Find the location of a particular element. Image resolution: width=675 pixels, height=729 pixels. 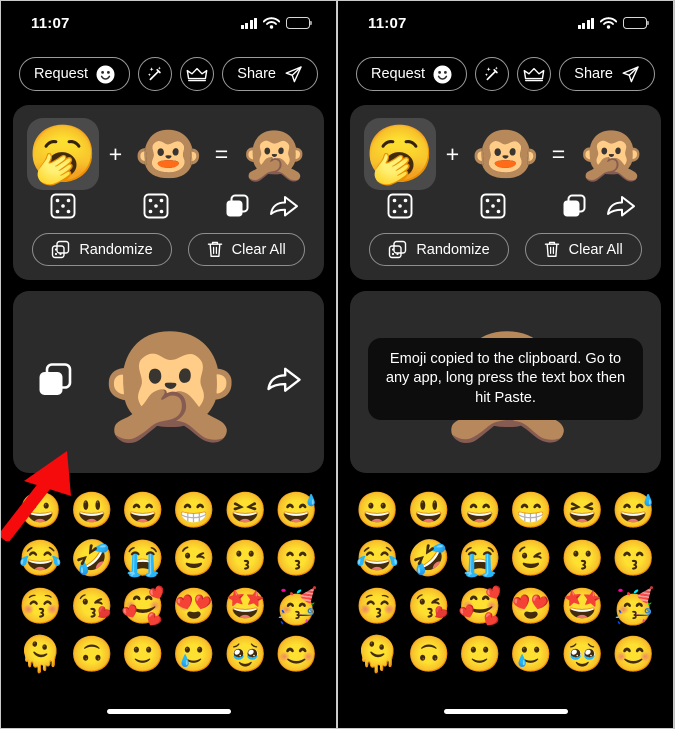

dice-icon is located at coordinates (400, 206).